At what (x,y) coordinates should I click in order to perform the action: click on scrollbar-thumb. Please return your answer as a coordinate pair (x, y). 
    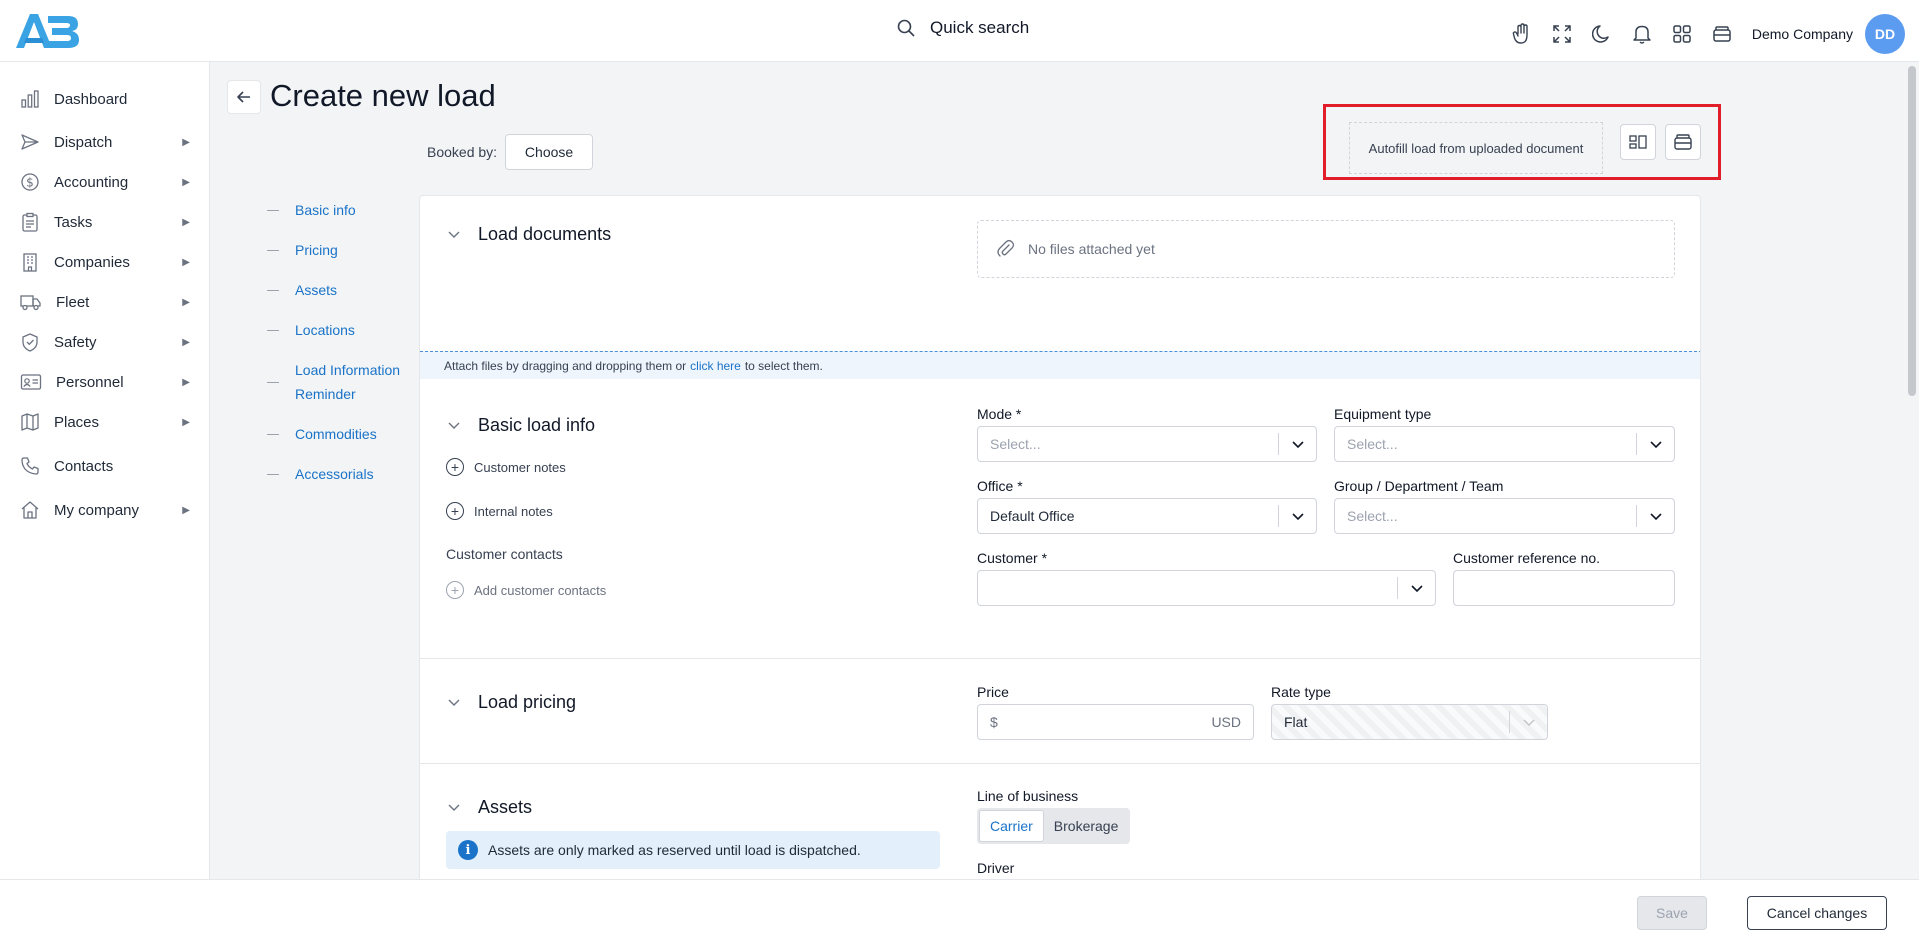
    Looking at the image, I should click on (1912, 231).